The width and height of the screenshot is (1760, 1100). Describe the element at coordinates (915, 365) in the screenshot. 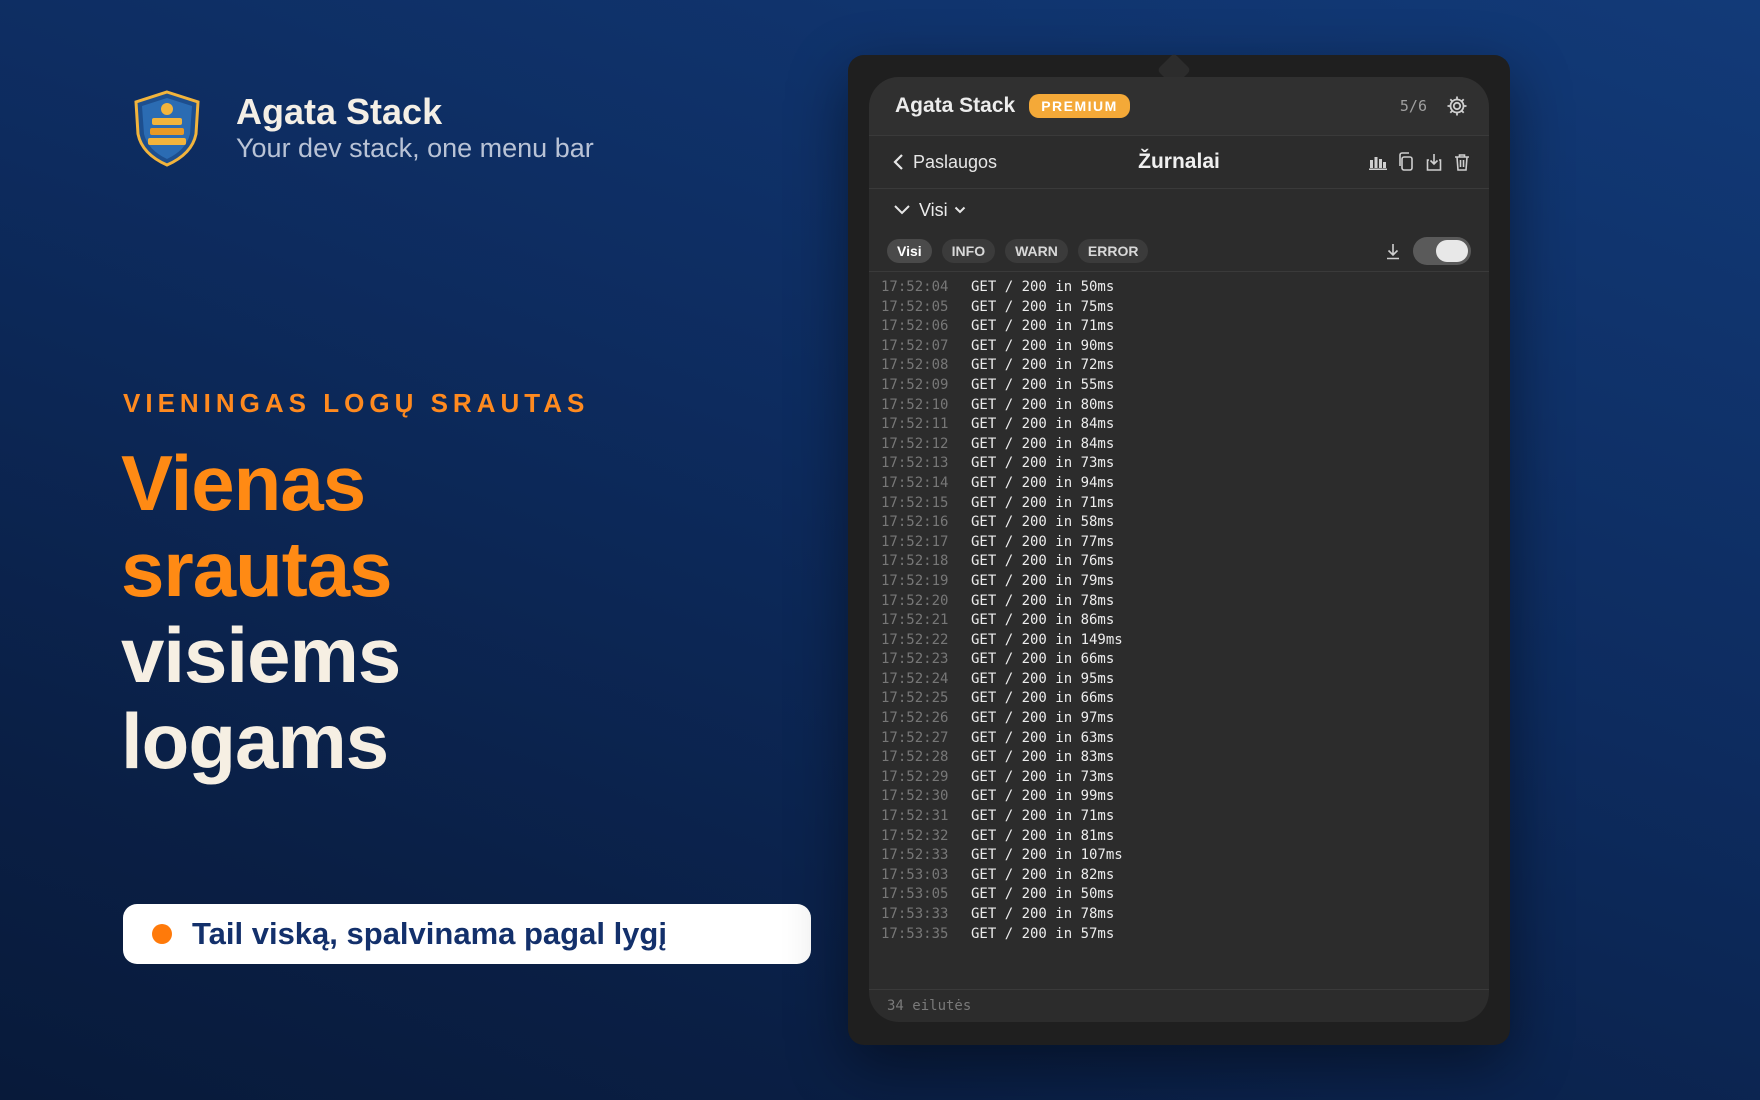

I see `log-timestamp: 17:52:08` at that location.